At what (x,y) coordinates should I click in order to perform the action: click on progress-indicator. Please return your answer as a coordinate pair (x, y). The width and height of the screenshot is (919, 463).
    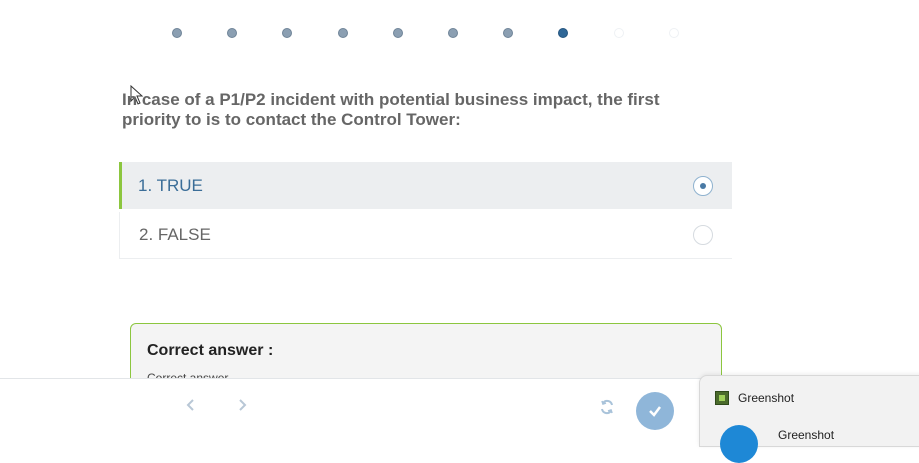
    Looking at the image, I should click on (428, 34).